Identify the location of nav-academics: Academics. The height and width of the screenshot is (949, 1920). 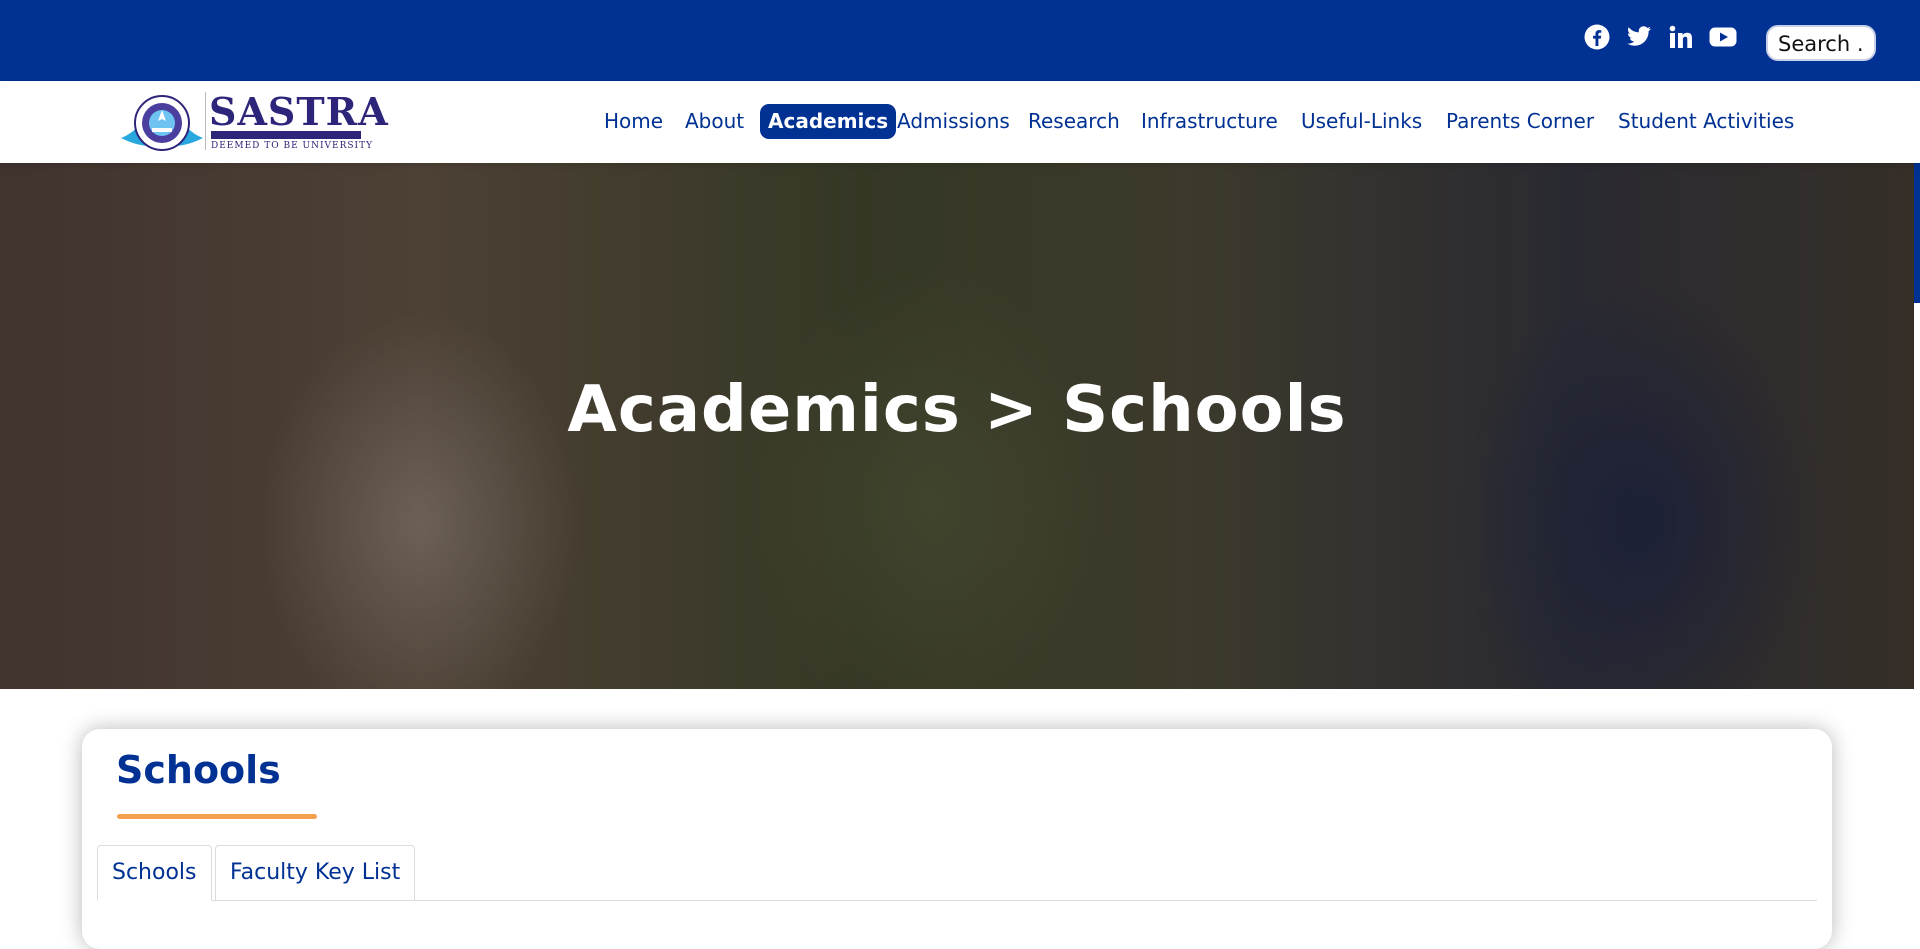
(828, 121).